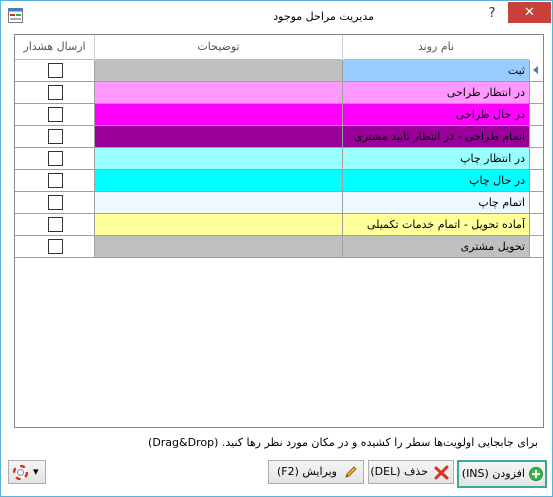 This screenshot has height=497, width=553. Describe the element at coordinates (536, 474) in the screenshot. I see `plus-circle-icon` at that location.